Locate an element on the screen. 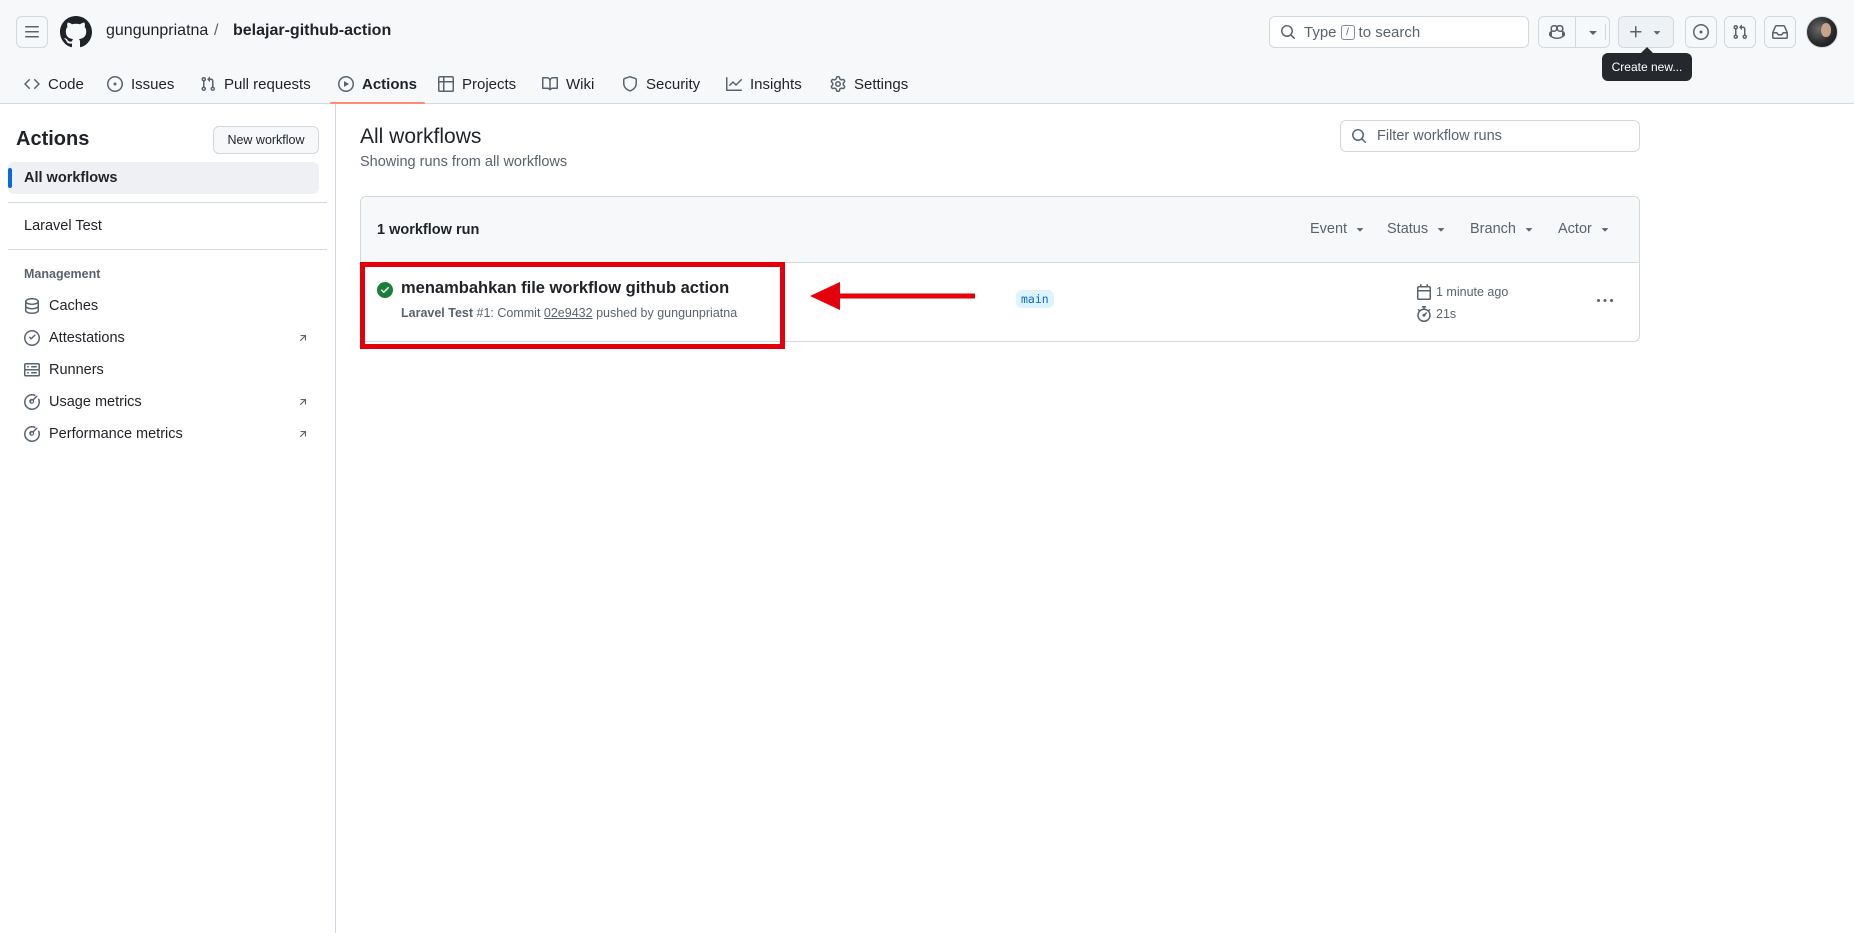 The width and height of the screenshot is (1854, 933). breadcrumb-owner: gungunpriatna is located at coordinates (157, 31).